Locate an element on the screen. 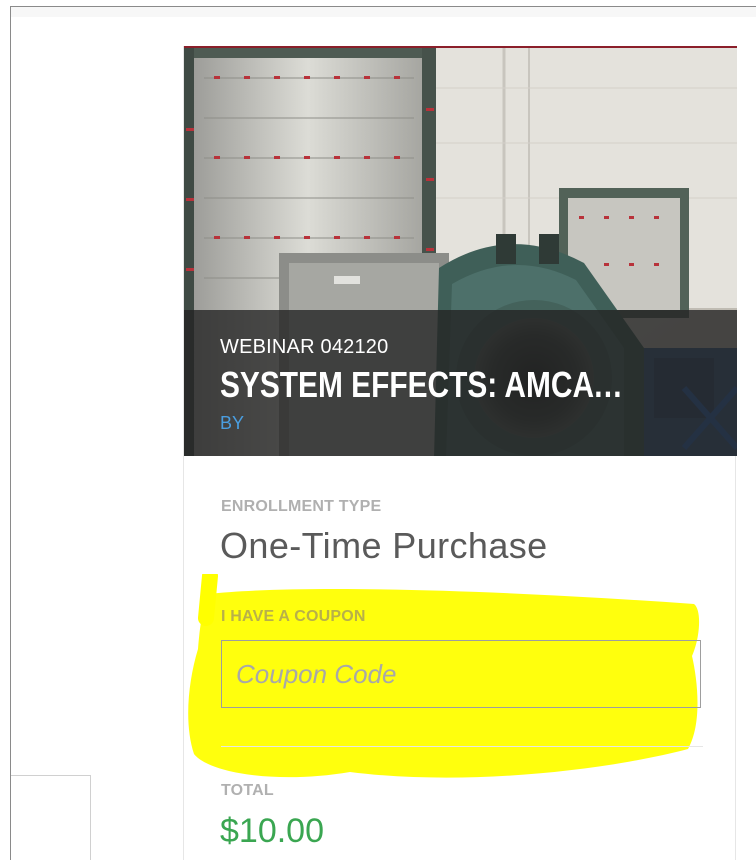 This screenshot has height=860, width=756. total-label: TOTAL is located at coordinates (247, 790).